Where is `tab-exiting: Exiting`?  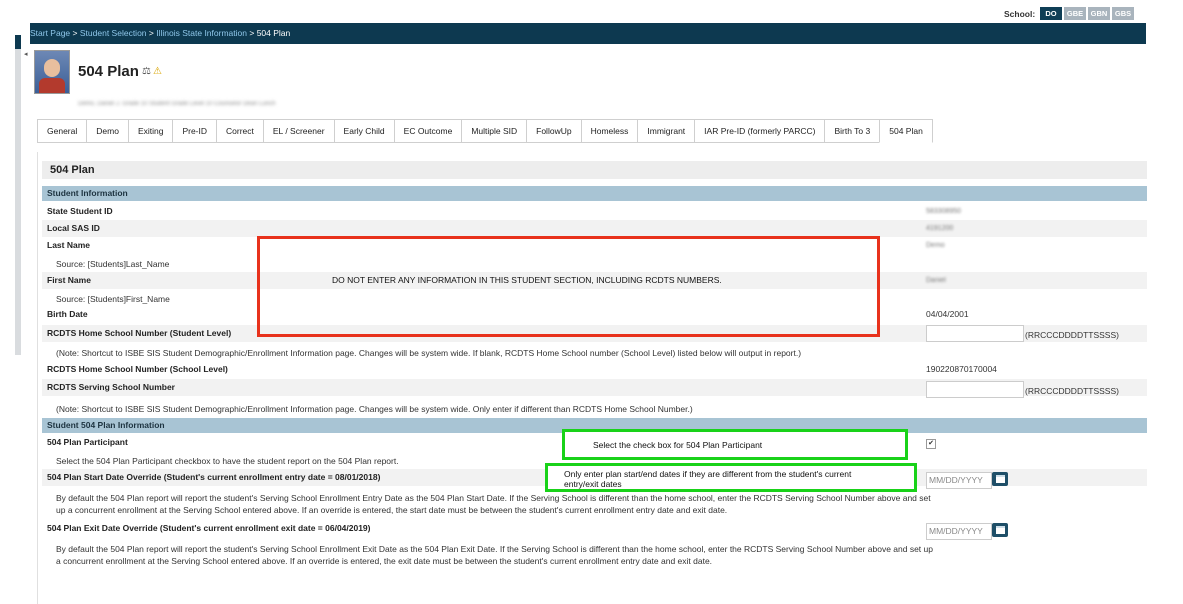 tab-exiting: Exiting is located at coordinates (150, 131).